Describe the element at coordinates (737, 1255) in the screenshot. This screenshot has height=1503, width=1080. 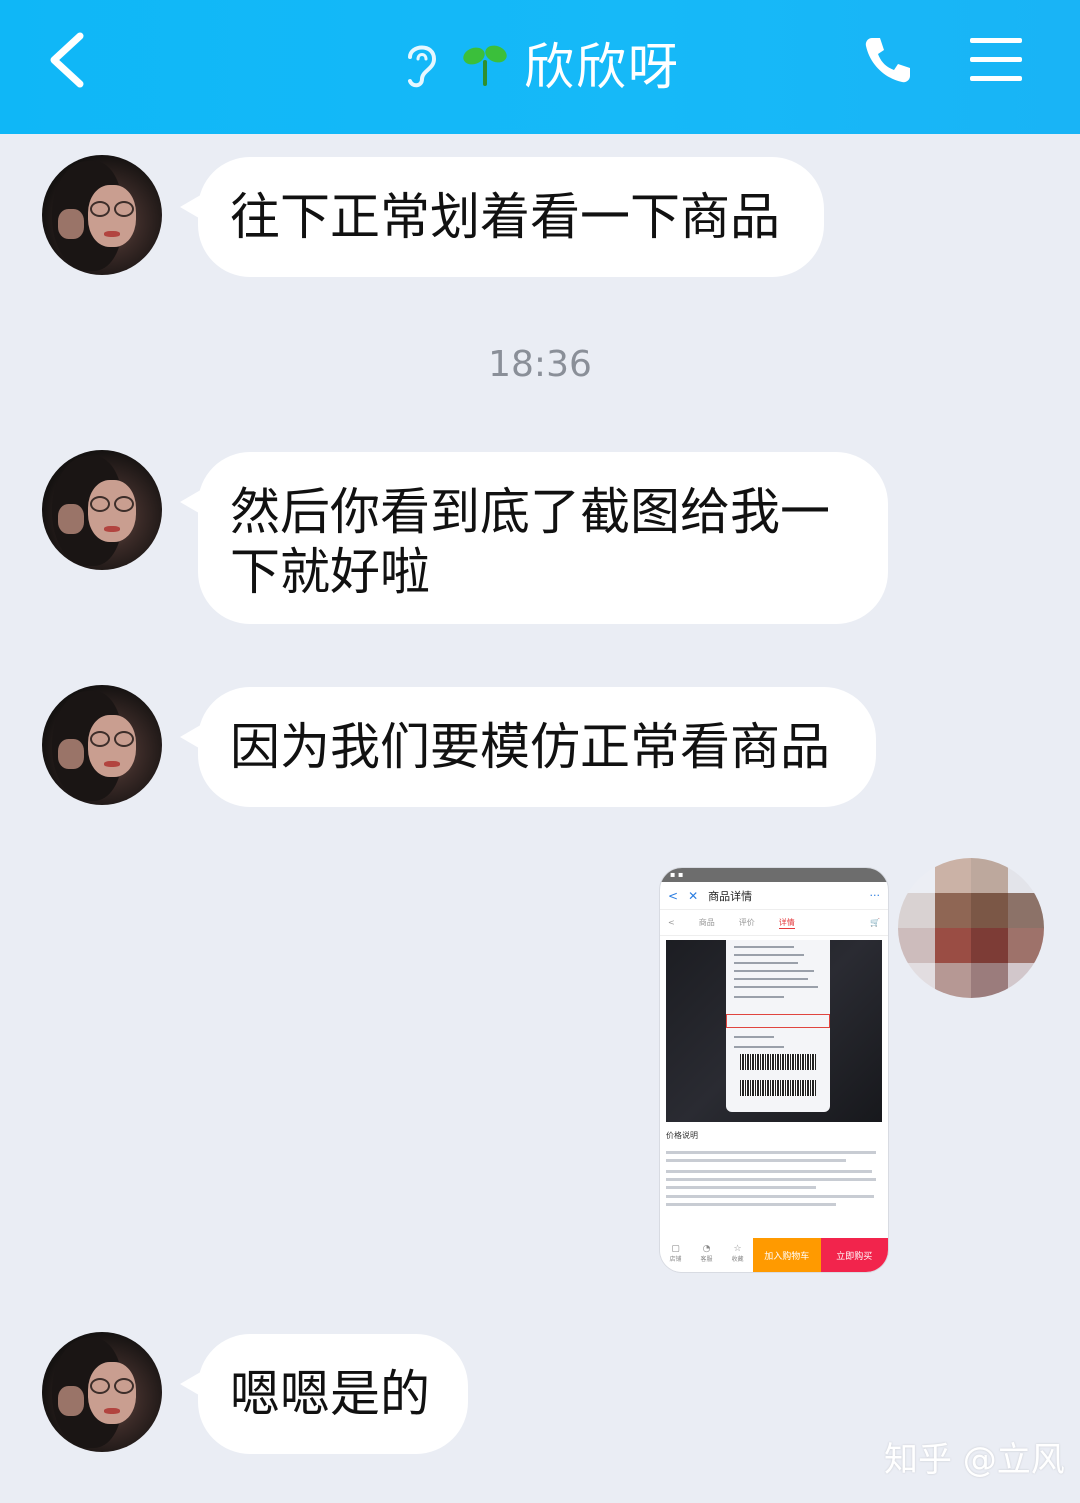
I see `star-icon: ☆ 收藏` at that location.